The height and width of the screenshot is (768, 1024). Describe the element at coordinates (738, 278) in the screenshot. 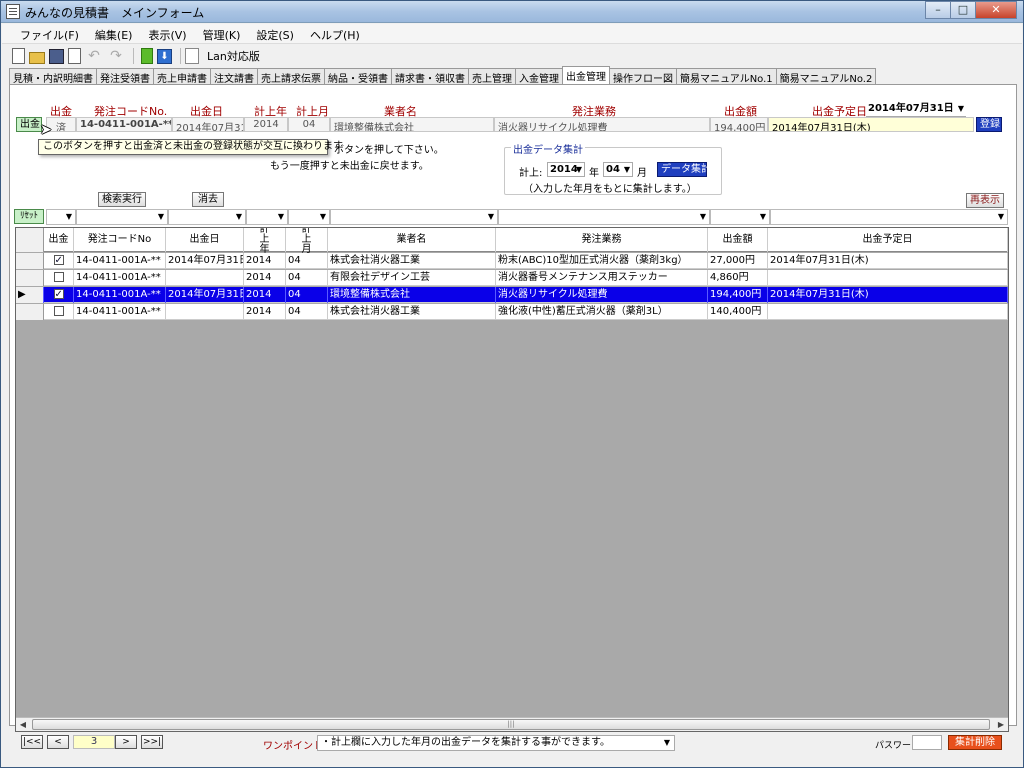

I see `cell-amount: 4,860円` at that location.